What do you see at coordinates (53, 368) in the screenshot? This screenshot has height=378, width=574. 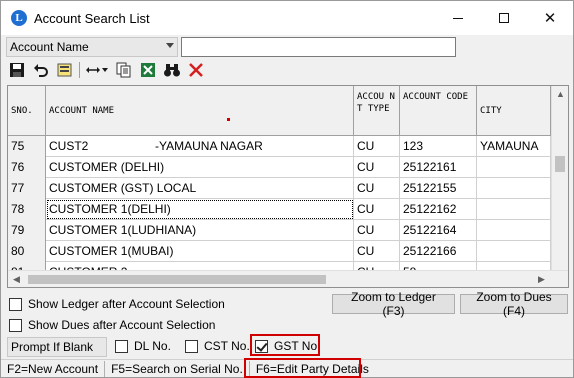 I see `status-new-account: F2=New Account` at bounding box center [53, 368].